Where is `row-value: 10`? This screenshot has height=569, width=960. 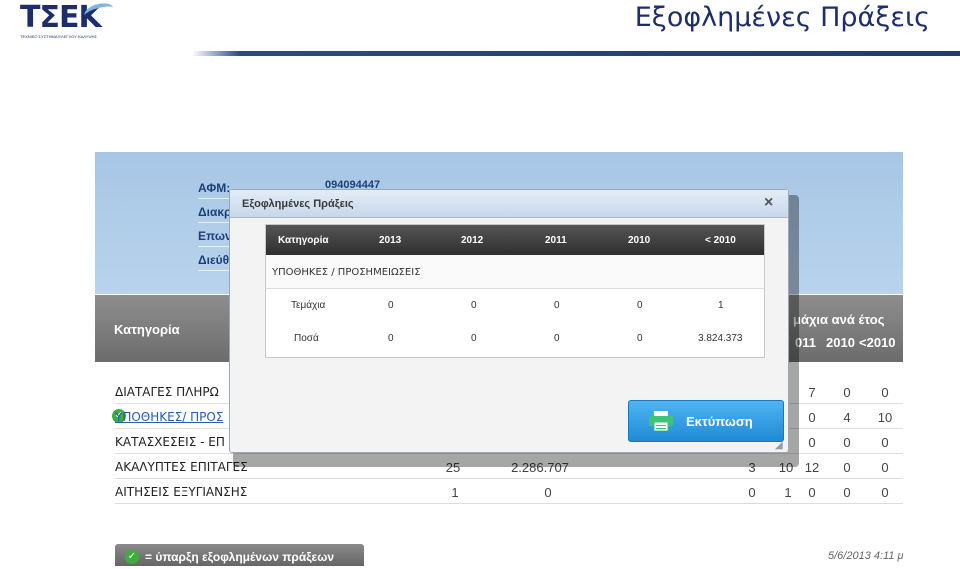 row-value: 10 is located at coordinates (885, 417).